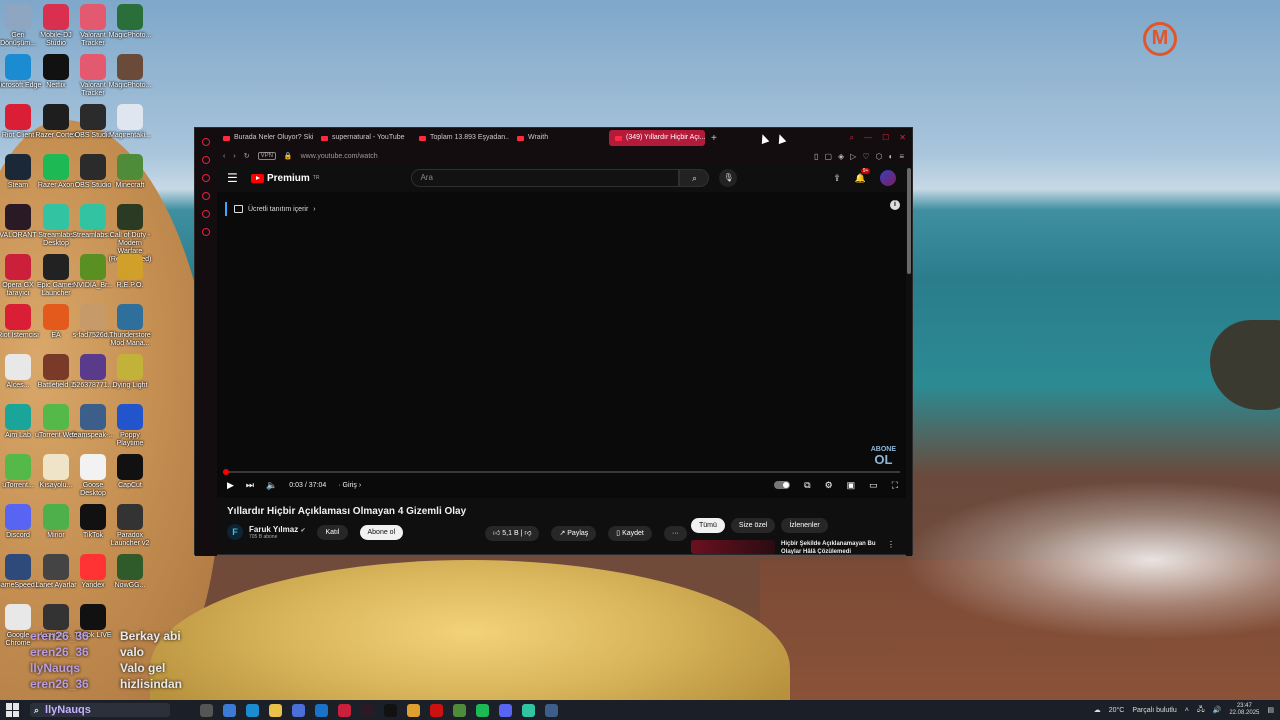 This screenshot has width=1280, height=720. Describe the element at coordinates (206, 214) in the screenshot. I see `sidebar-history-icon` at that location.